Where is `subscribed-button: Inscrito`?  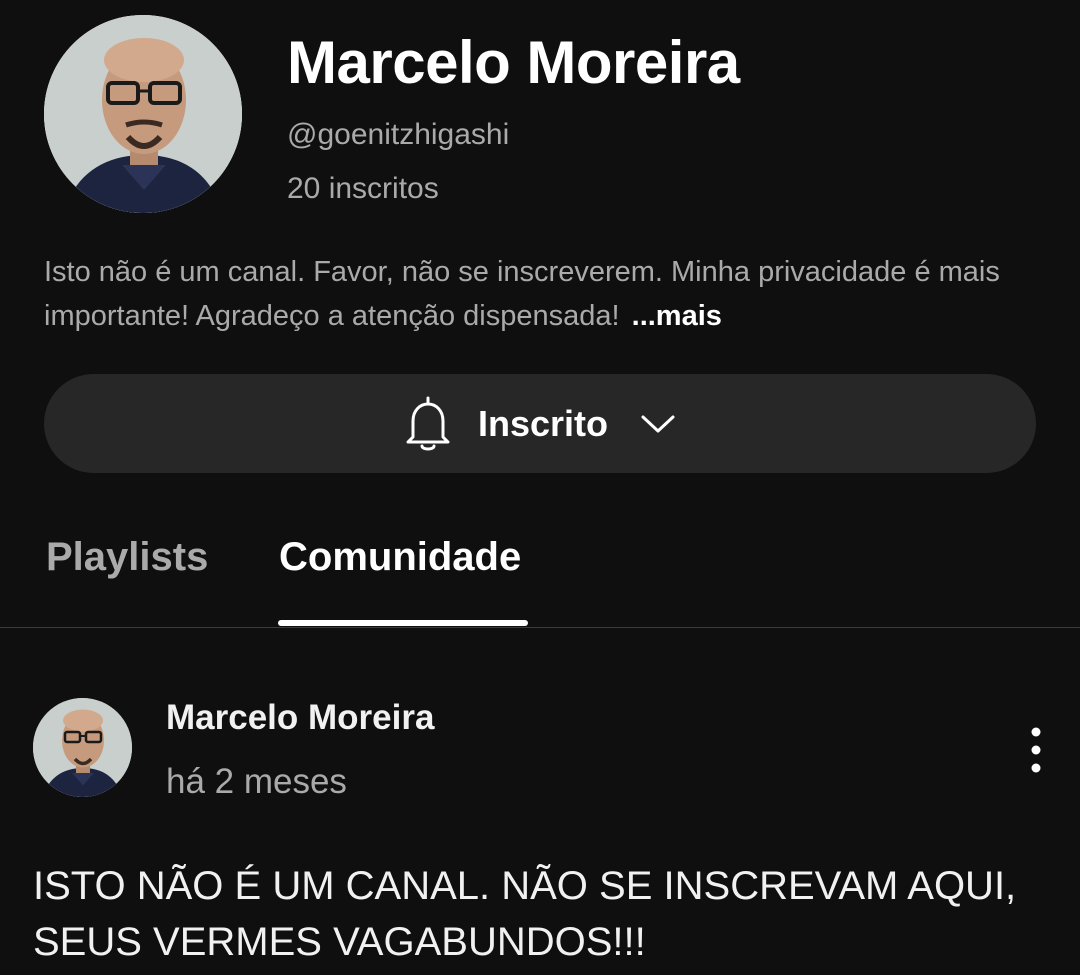 subscribed-button: Inscrito is located at coordinates (540, 423).